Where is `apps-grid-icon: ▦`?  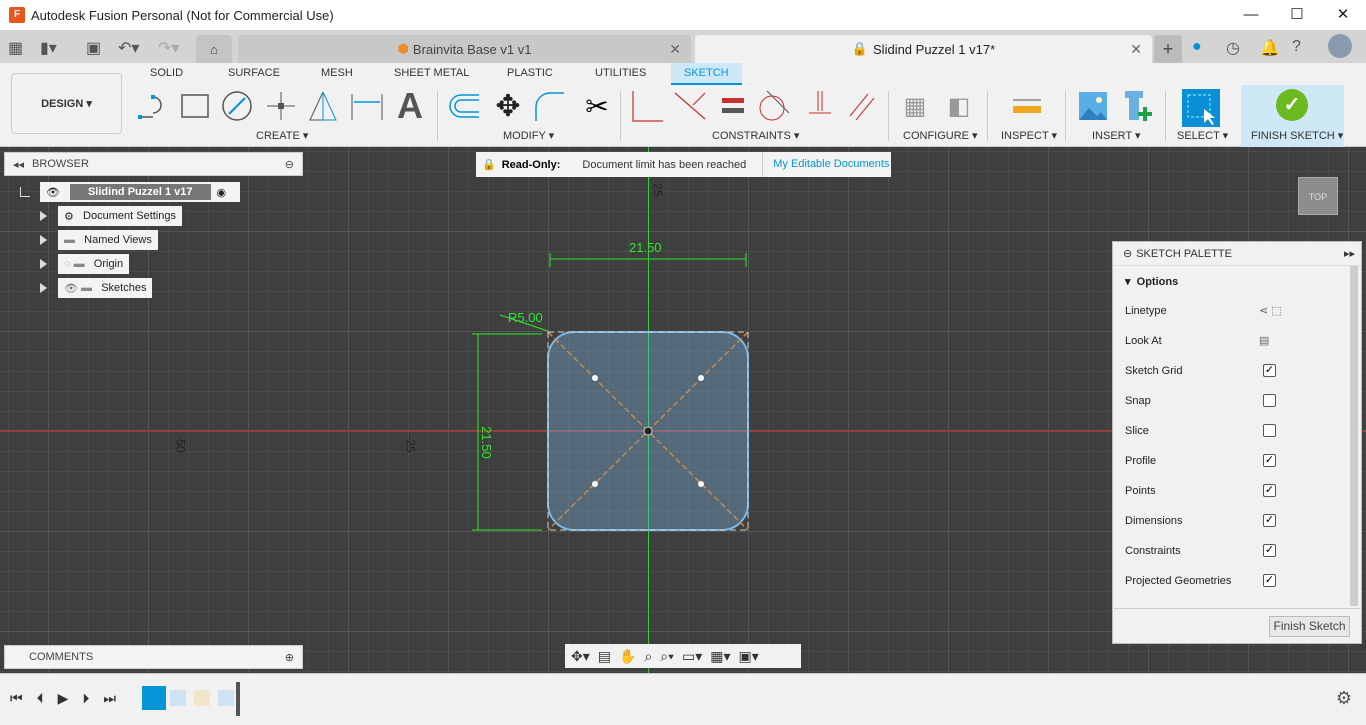
apps-grid-icon: ▦ is located at coordinates (15, 48).